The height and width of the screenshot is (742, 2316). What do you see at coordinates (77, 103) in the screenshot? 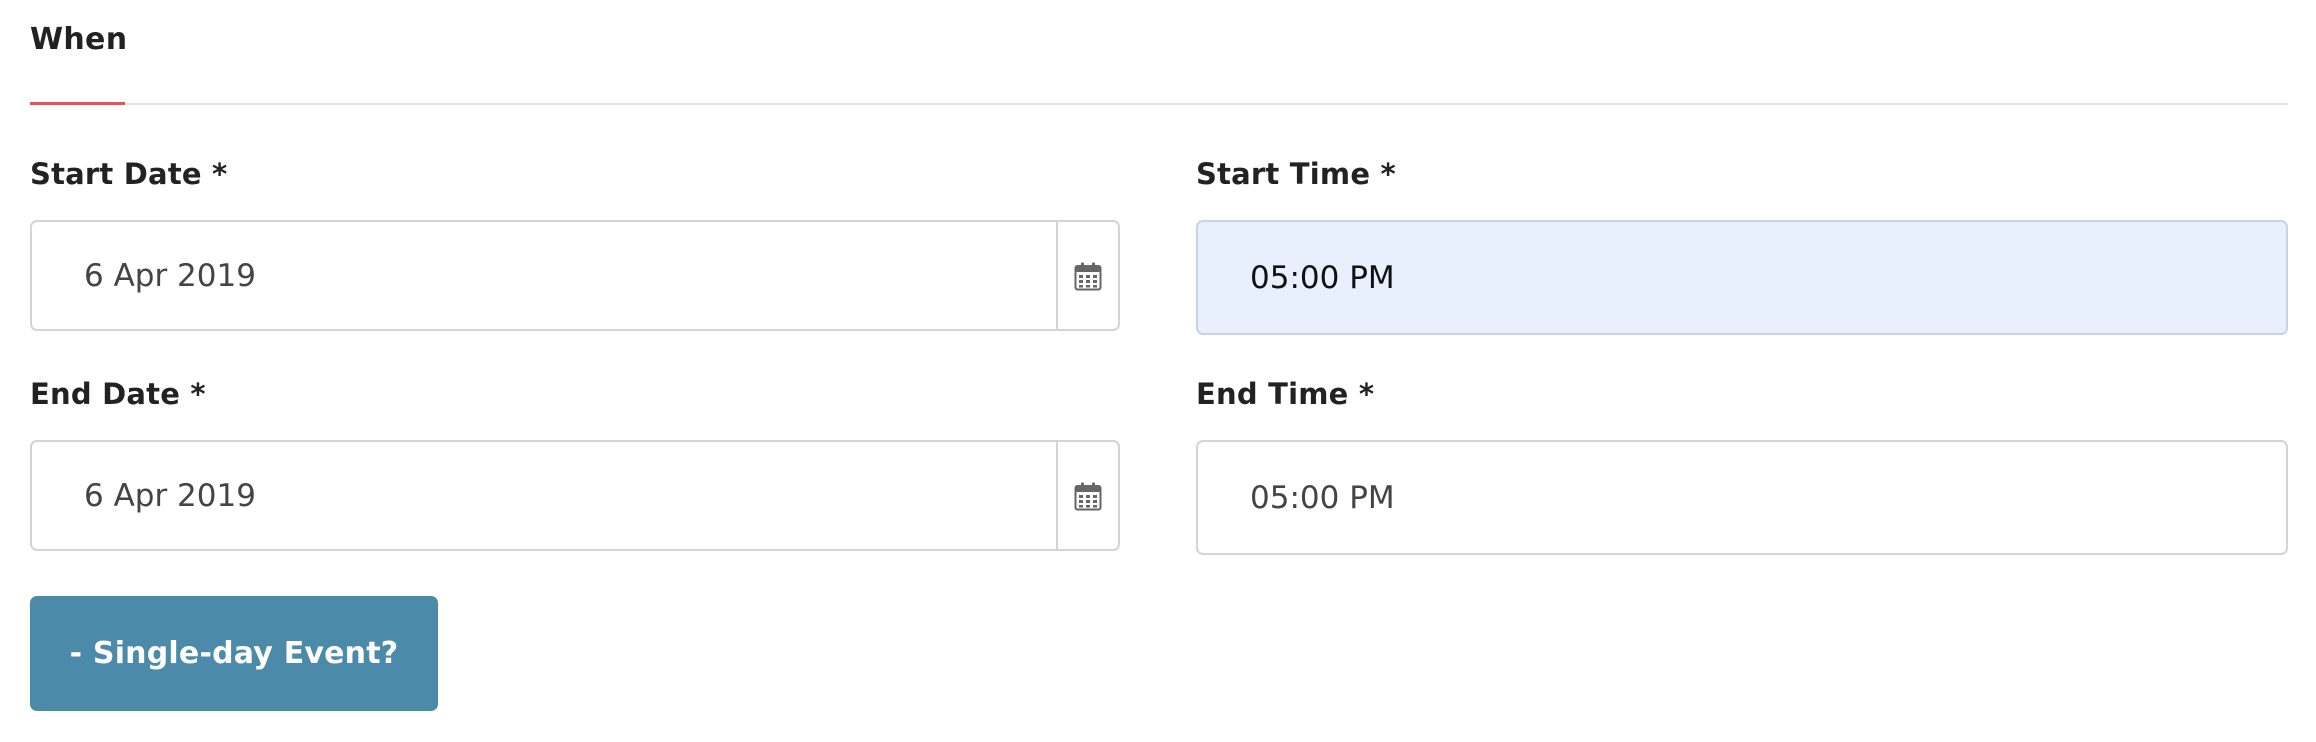
I see `section-divider-accent` at bounding box center [77, 103].